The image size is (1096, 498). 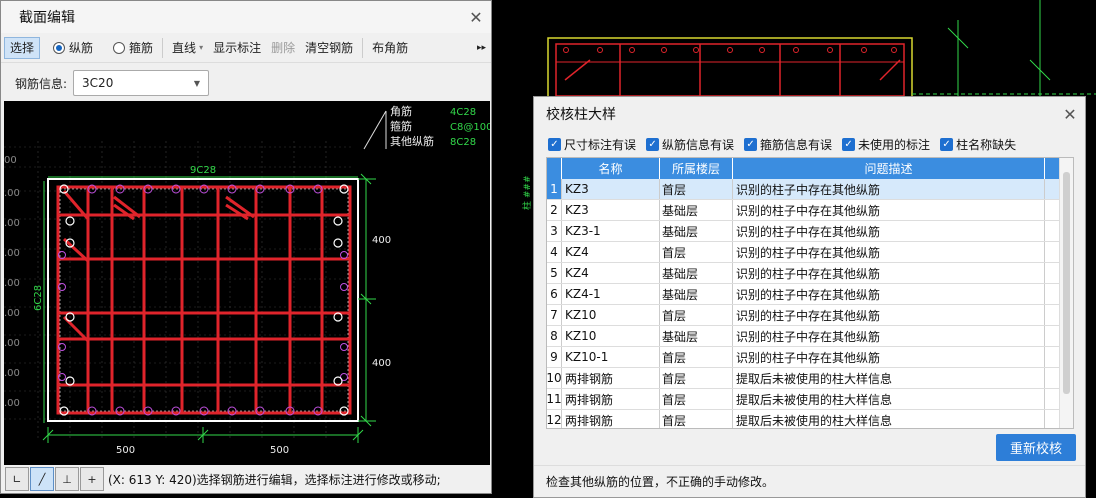 I want to click on table-row: 1 KZ3 首层 识别的柱子中存在其他纵筋, so click(x=810, y=189).